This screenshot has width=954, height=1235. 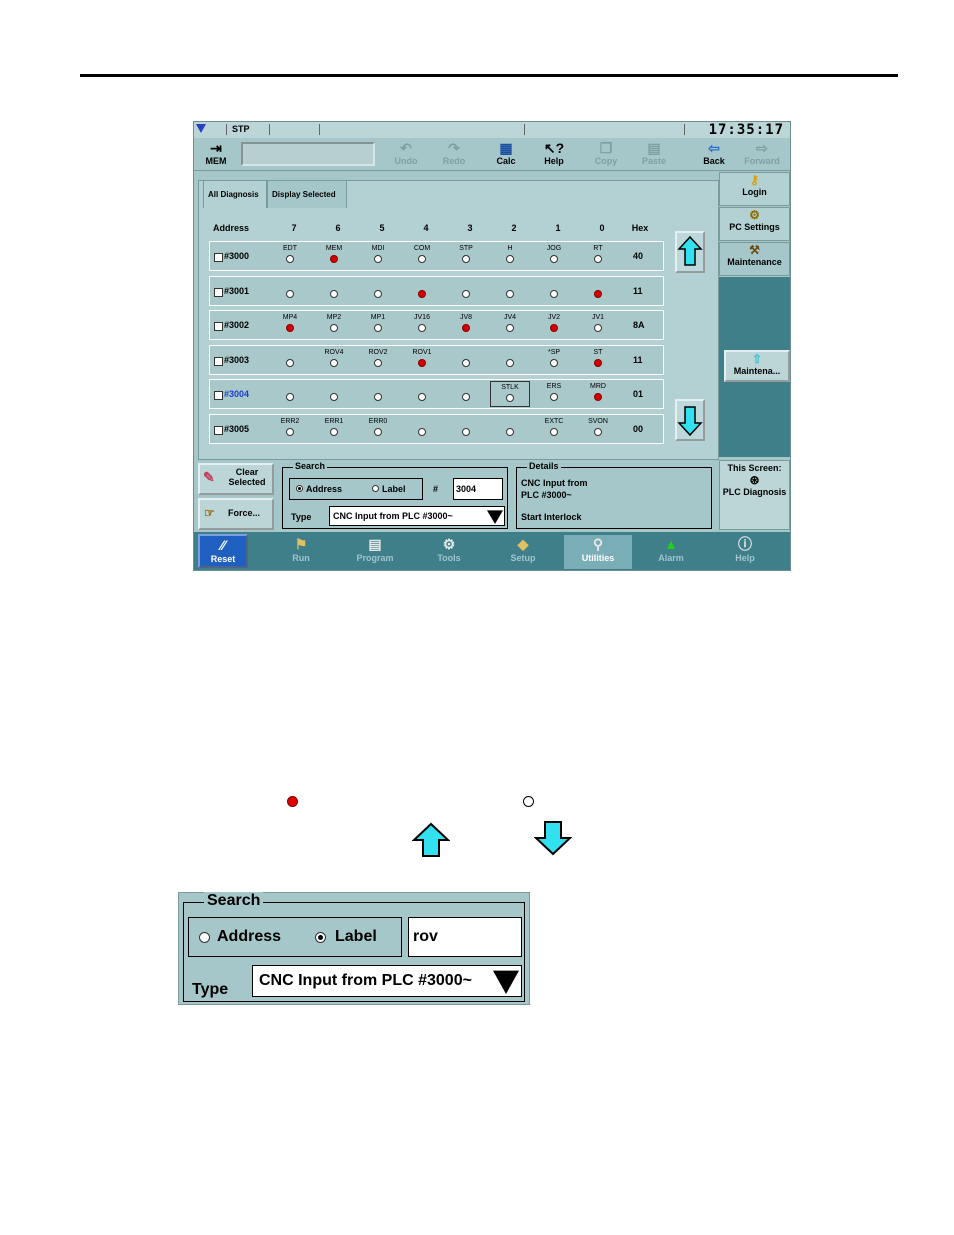 What do you see at coordinates (523, 552) in the screenshot?
I see `nav-setup: ◆ Setup` at bounding box center [523, 552].